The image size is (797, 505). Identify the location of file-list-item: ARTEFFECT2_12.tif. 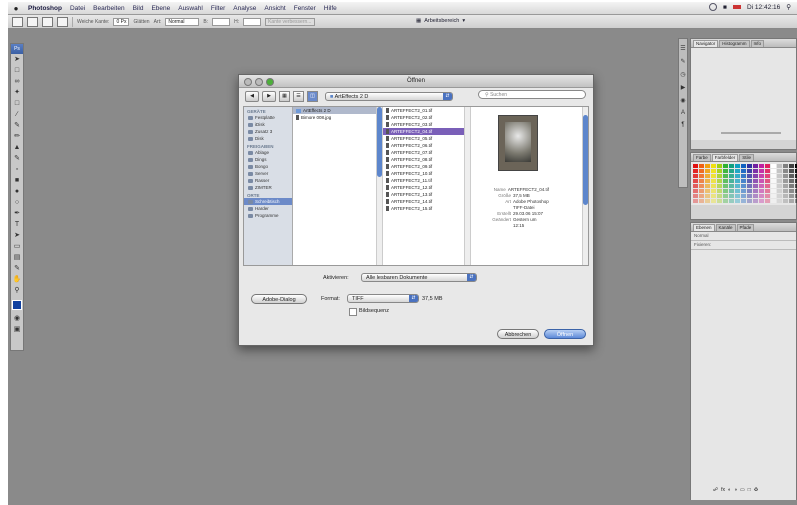
(426, 187).